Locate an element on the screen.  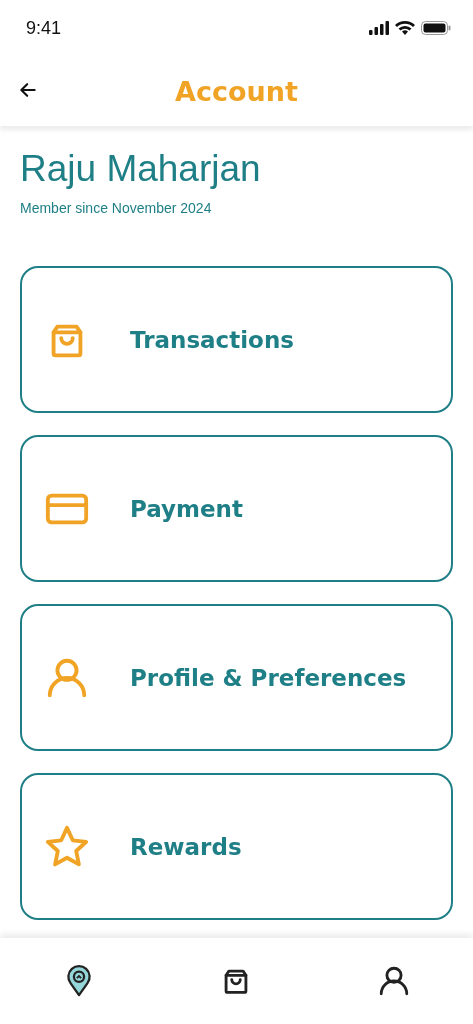
menu-card: Profile & Preferences is located at coordinates (236, 677).